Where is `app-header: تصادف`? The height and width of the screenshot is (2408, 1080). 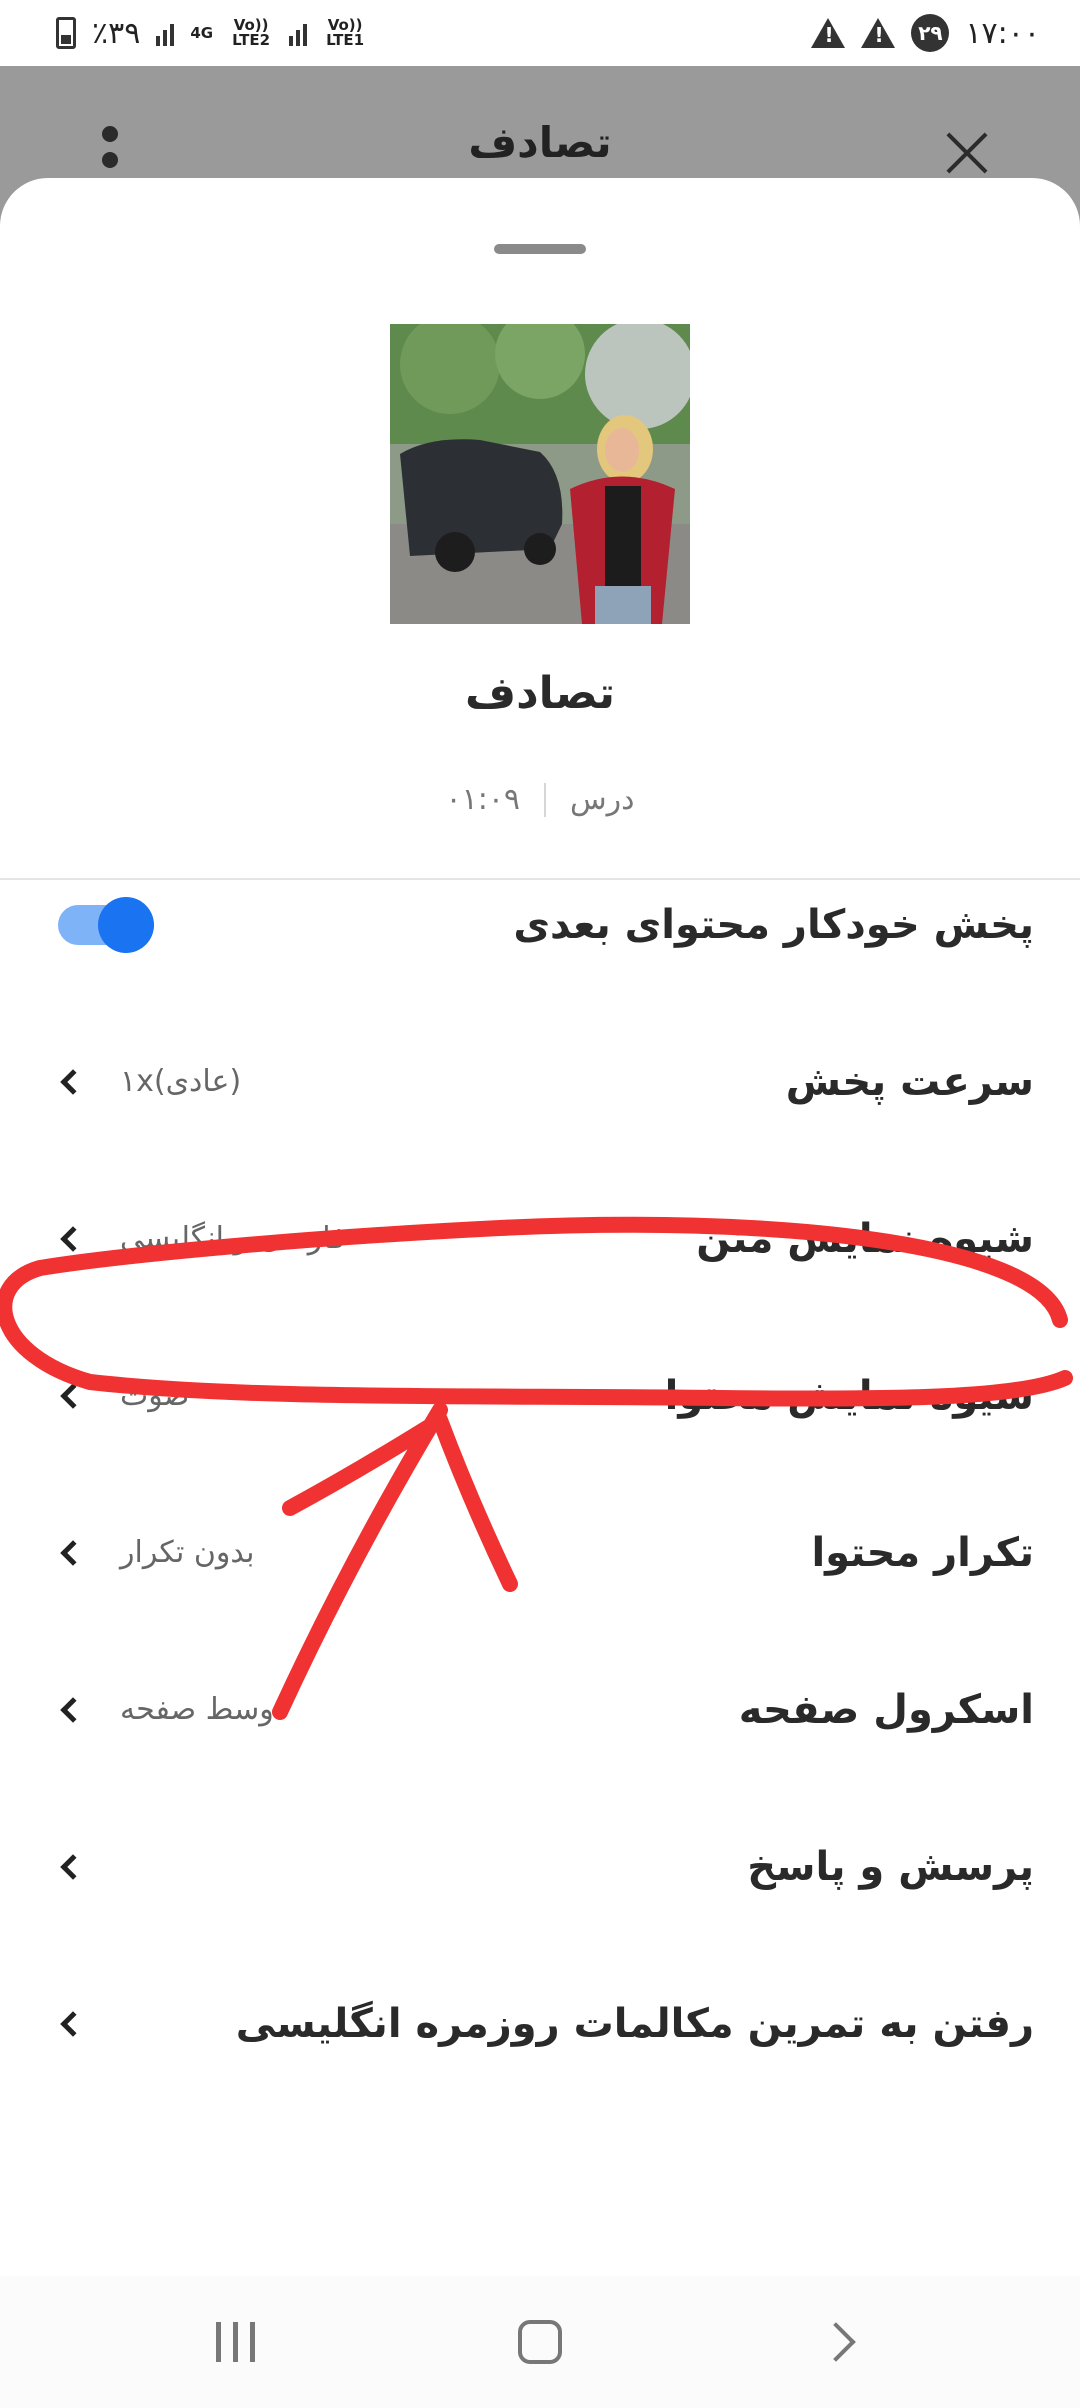 app-header: تصادف is located at coordinates (540, 131).